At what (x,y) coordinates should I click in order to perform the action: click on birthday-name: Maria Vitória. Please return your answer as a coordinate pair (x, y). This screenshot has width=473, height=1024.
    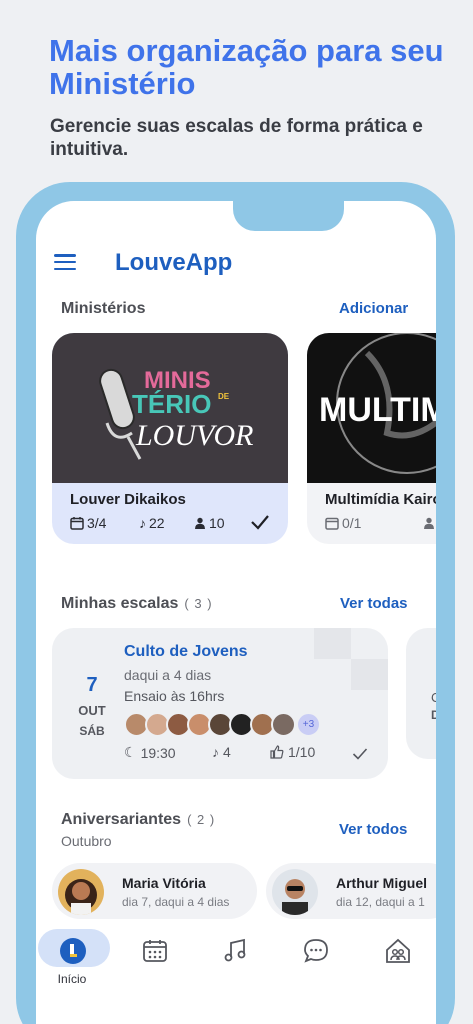
    Looking at the image, I should click on (164, 883).